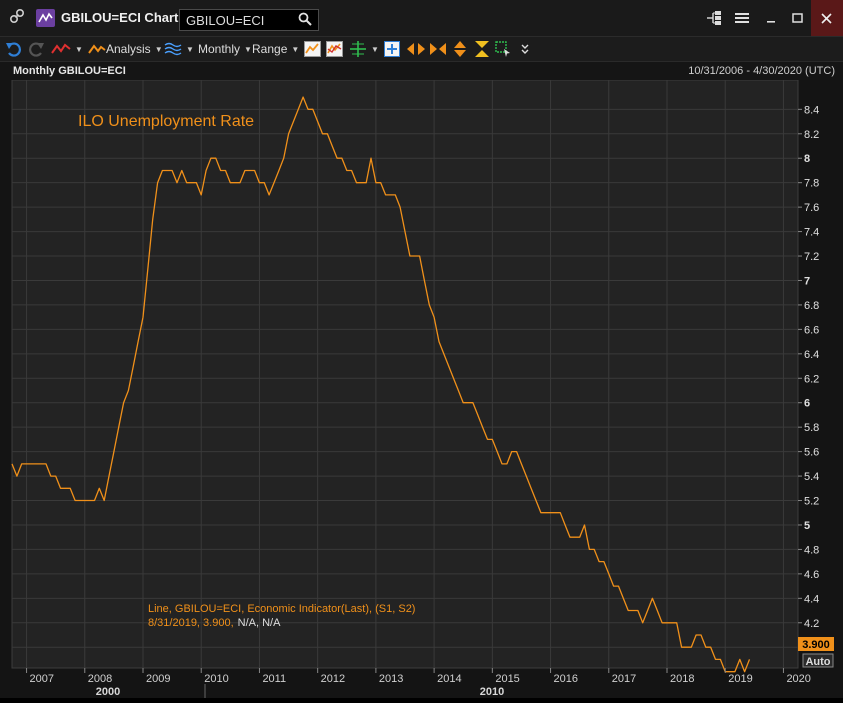  What do you see at coordinates (391, 679) in the screenshot?
I see `x-tick-label: 2013` at bounding box center [391, 679].